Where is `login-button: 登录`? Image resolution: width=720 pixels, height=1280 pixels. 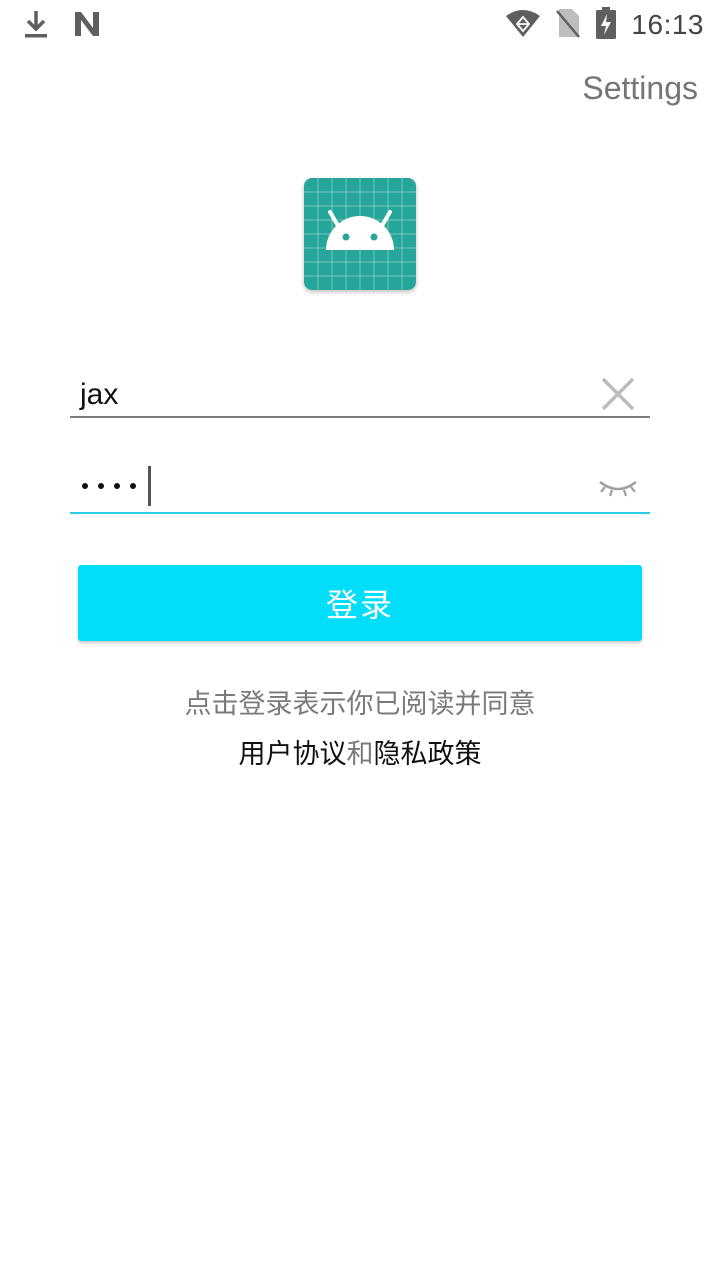 login-button: 登录 is located at coordinates (360, 603).